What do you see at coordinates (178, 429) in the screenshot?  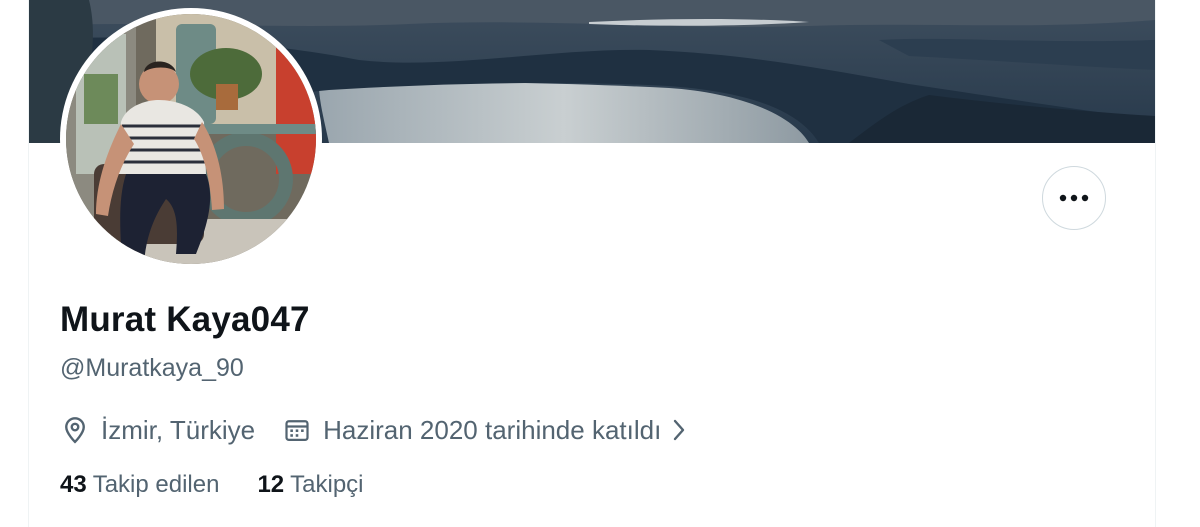 I see `location-text: İzmir, Türkiye` at bounding box center [178, 429].